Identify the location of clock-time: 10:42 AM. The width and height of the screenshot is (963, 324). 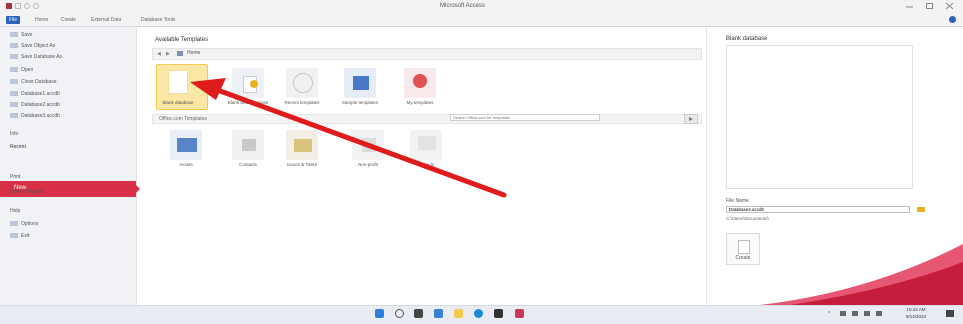
(916, 309).